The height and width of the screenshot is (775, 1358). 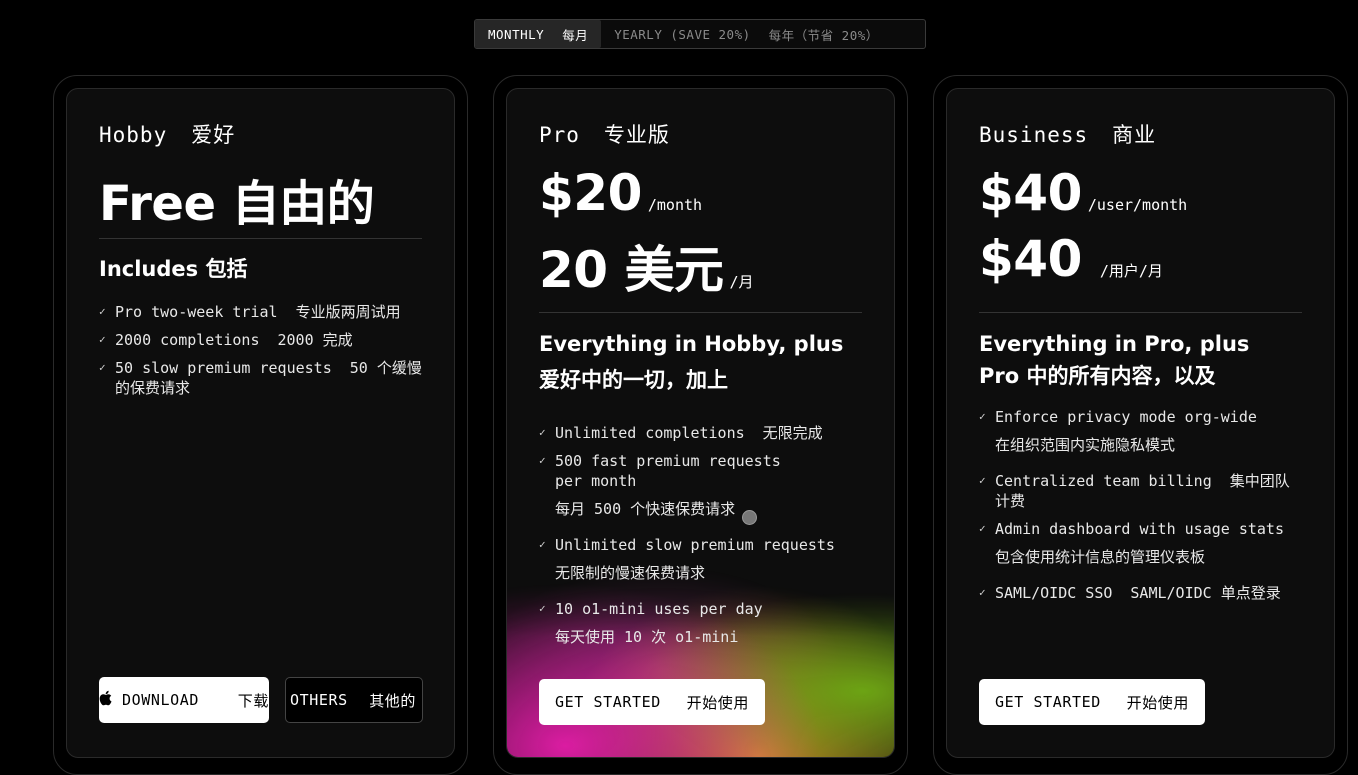 I want to click on plan-name-en: Business, so click(x=1034, y=135).